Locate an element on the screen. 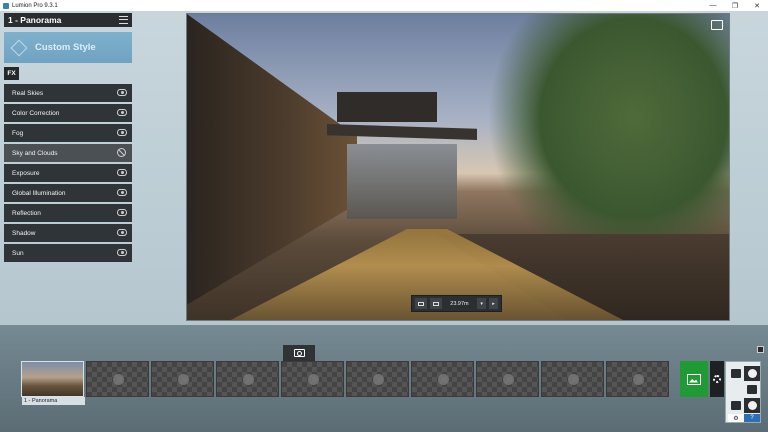  effect-item-fog: Fog is located at coordinates (68, 133).